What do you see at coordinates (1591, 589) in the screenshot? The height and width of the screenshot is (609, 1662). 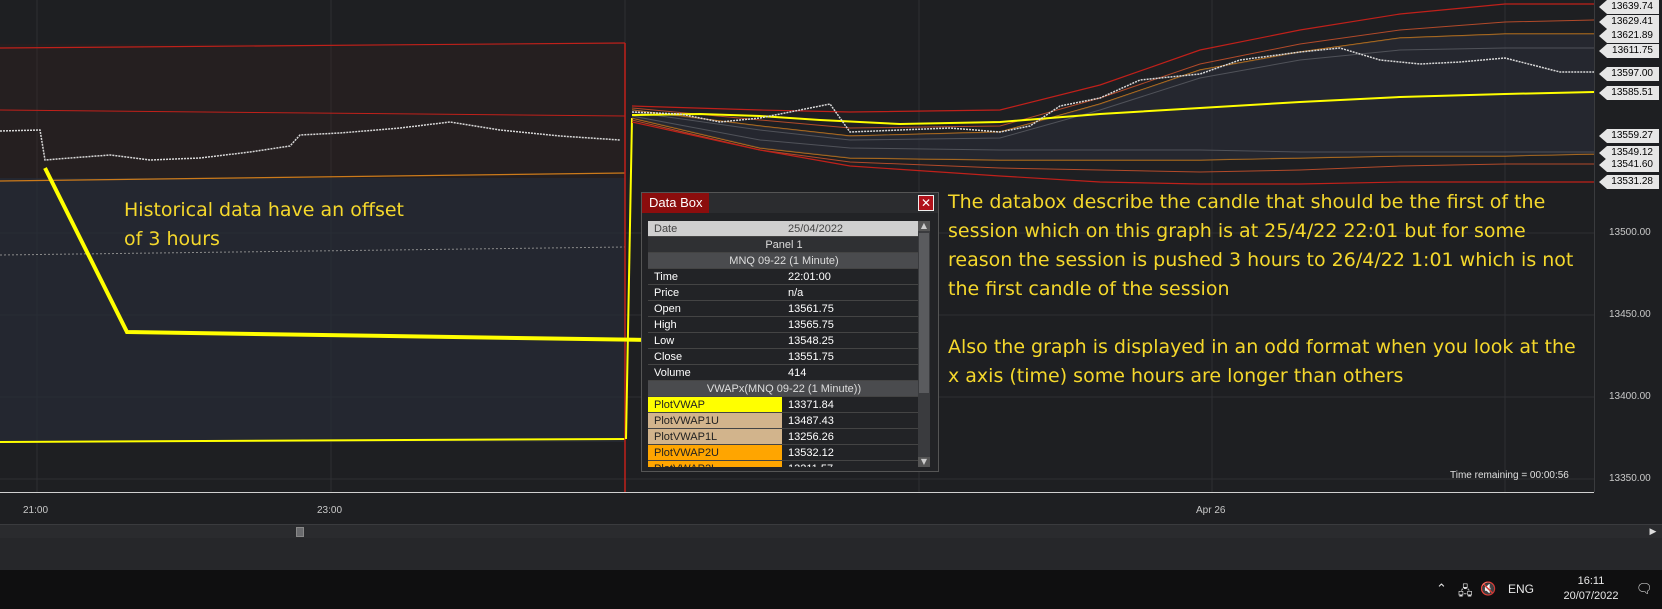 I see `system-clock: 16:11 20/07/2022` at bounding box center [1591, 589].